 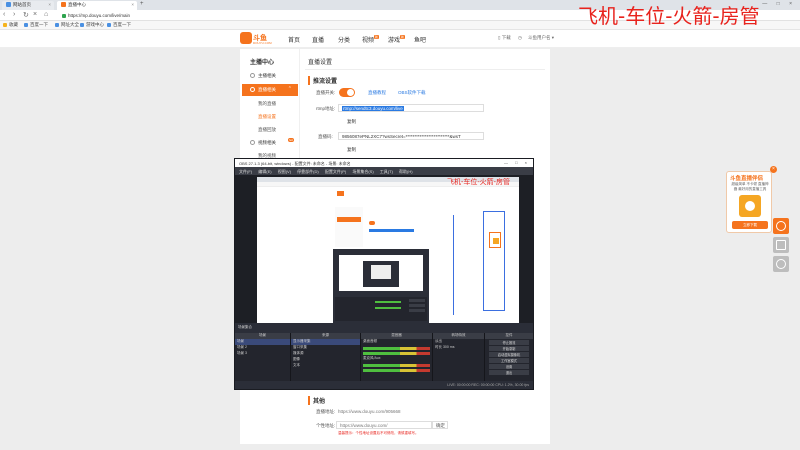 I want to click on source-row: 文本, so click(x=325, y=366).